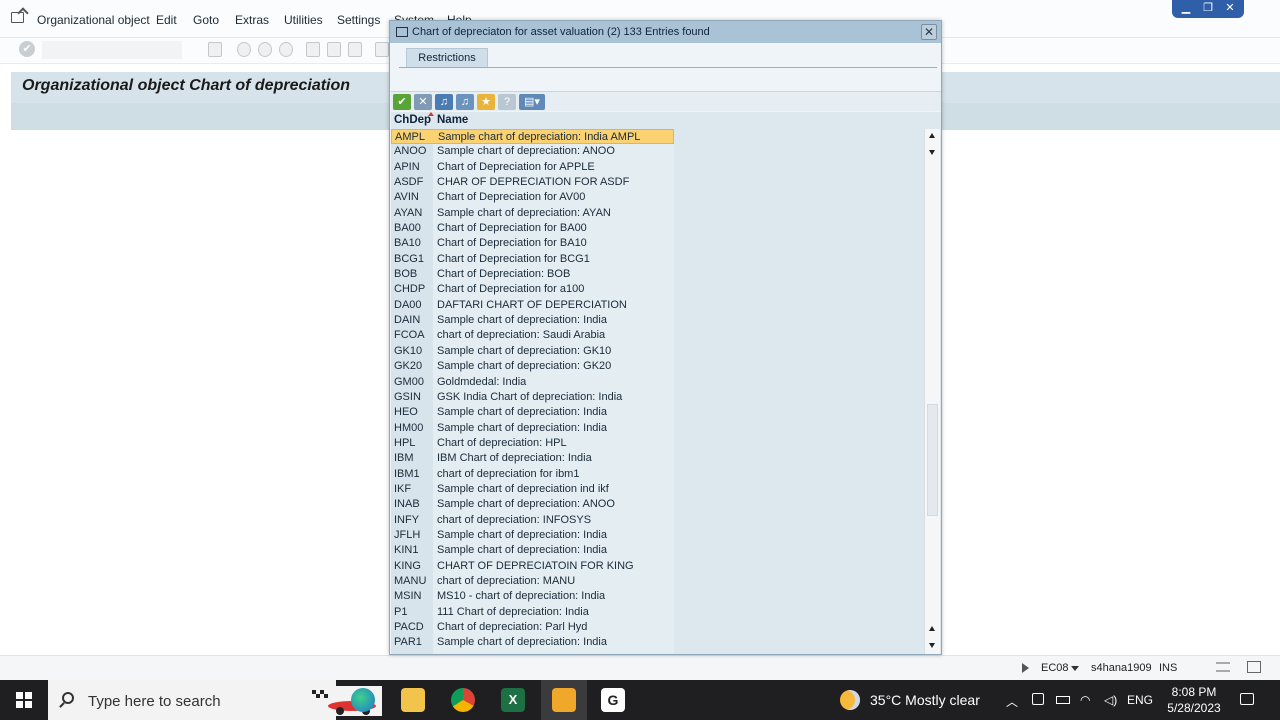  What do you see at coordinates (658, 443) in the screenshot?
I see `table-row: HPL Chart of depreciation: HPL` at bounding box center [658, 443].